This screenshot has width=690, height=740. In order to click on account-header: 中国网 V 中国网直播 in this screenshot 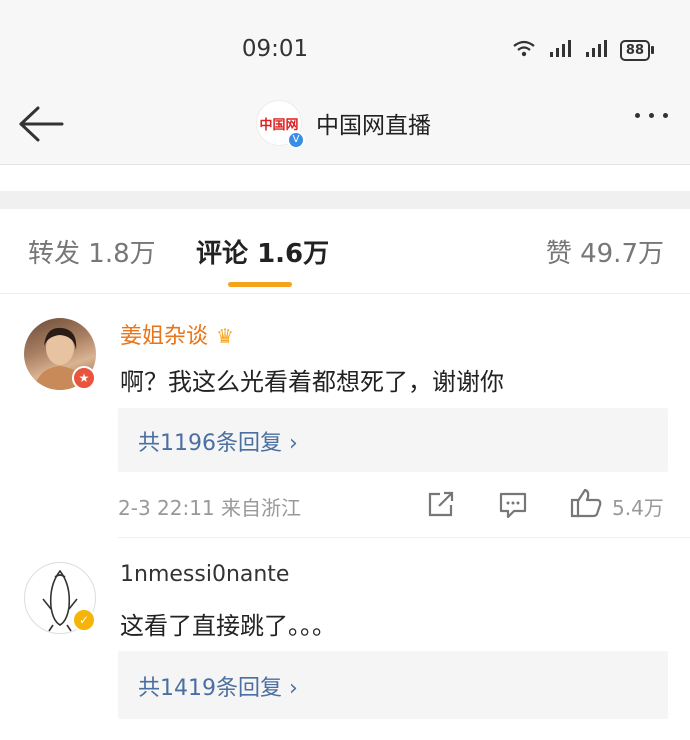, I will do `click(343, 124)`.